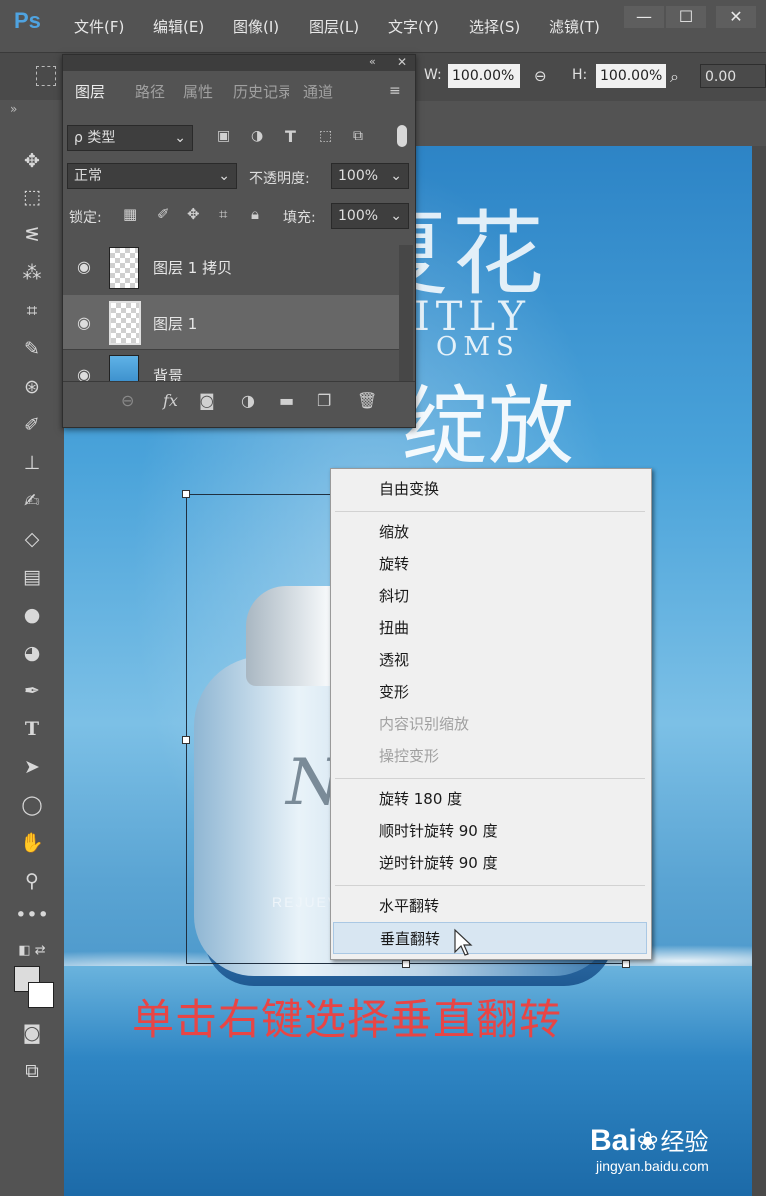 Image resolution: width=766 pixels, height=1196 pixels. What do you see at coordinates (644, 17) in the screenshot?
I see `minimize-button: —` at bounding box center [644, 17].